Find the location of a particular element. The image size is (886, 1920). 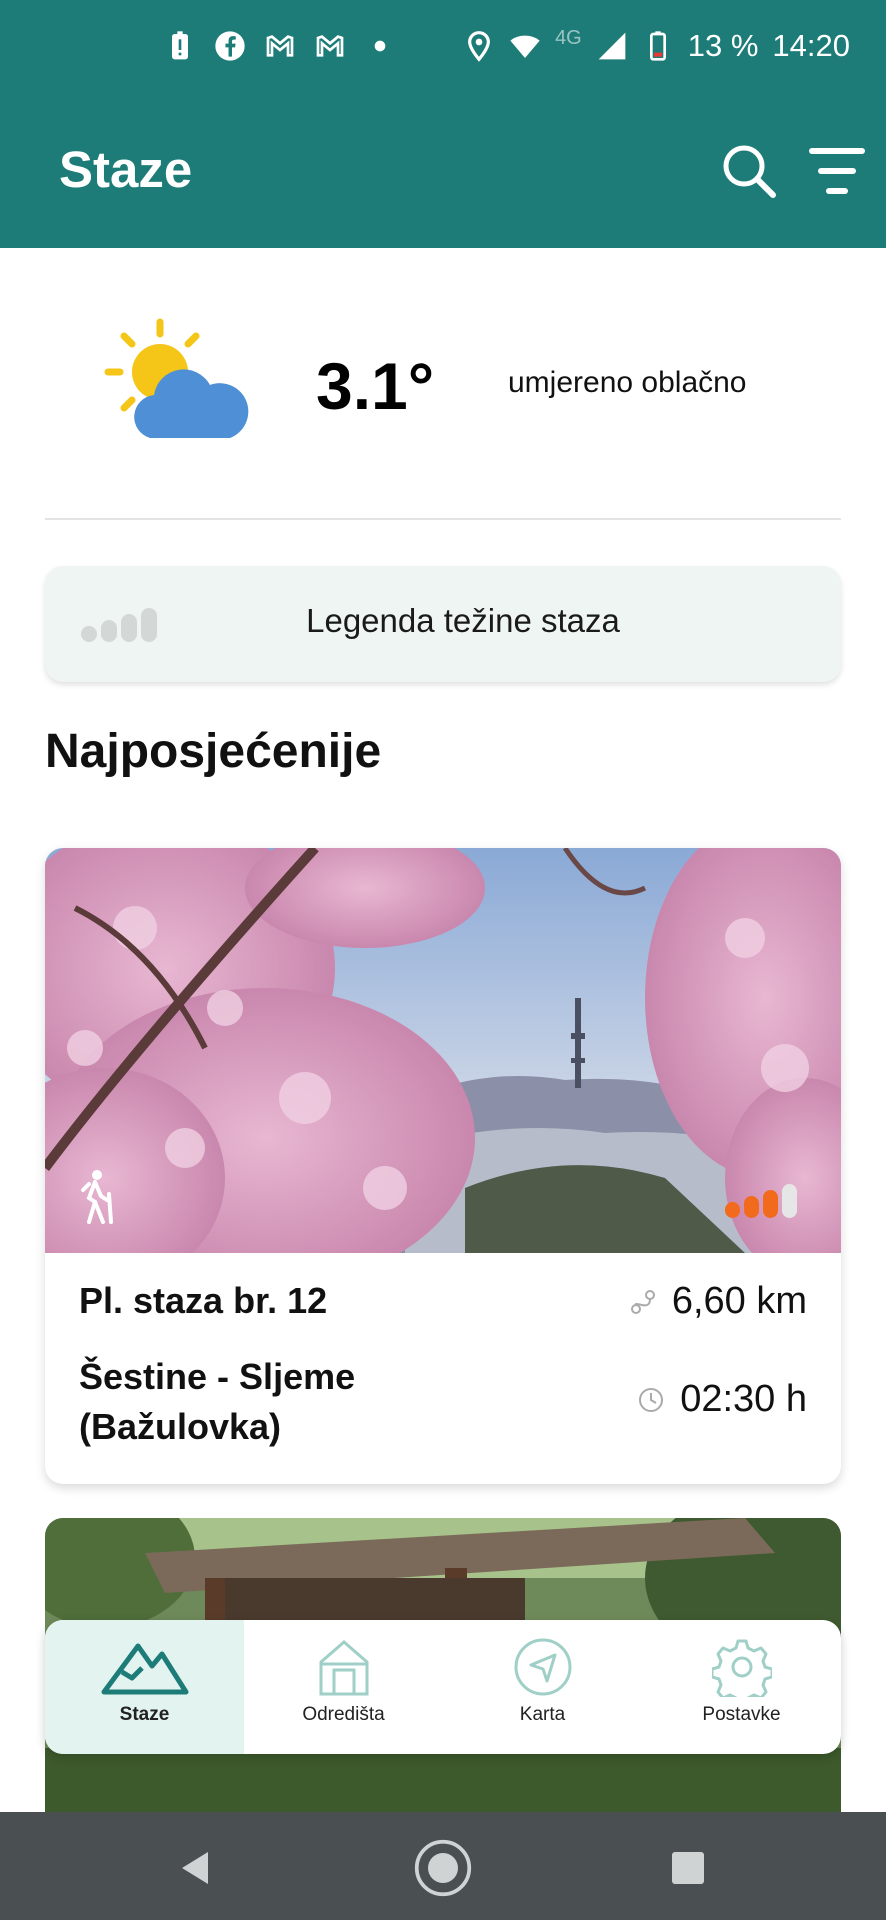

difficulty-legend-button: Legenda težine staza is located at coordinates (443, 624).